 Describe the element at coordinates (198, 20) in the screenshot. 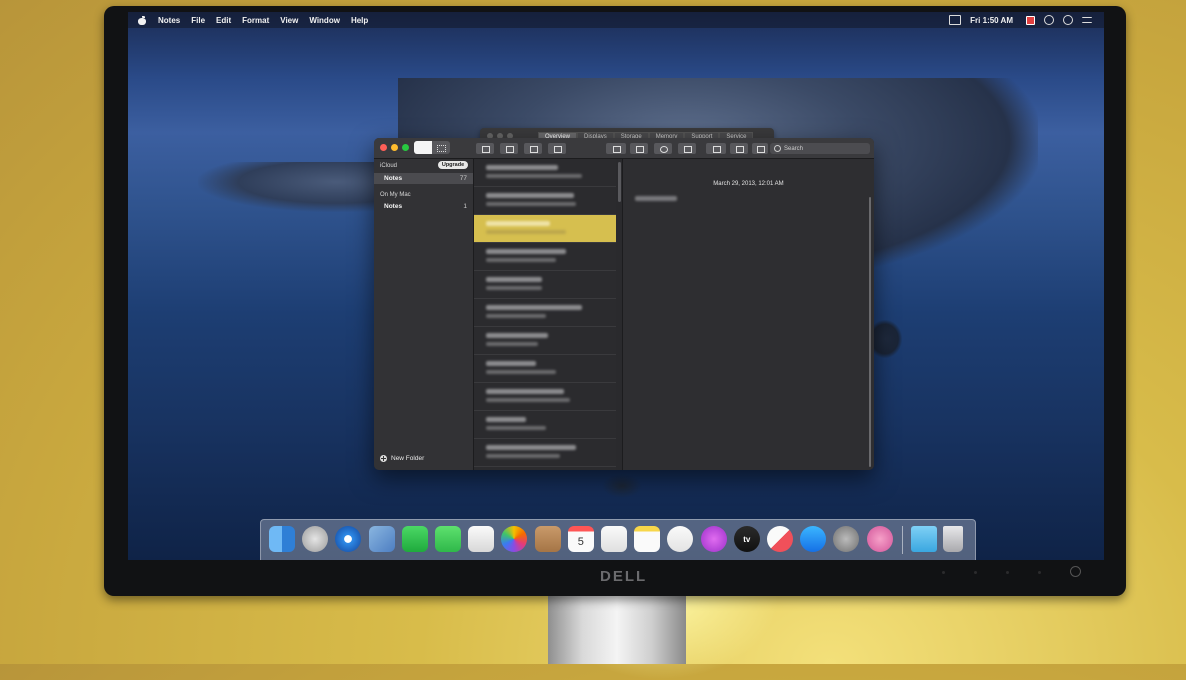

I see `menu-file: File` at that location.